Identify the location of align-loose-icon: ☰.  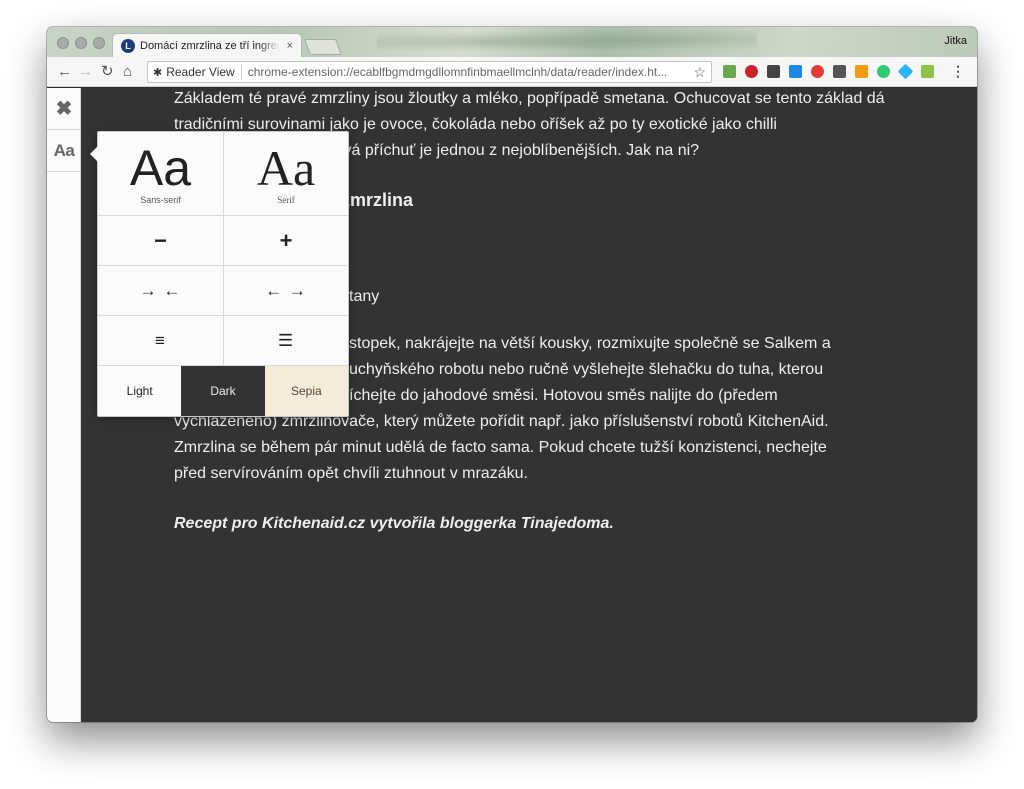
(286, 340).